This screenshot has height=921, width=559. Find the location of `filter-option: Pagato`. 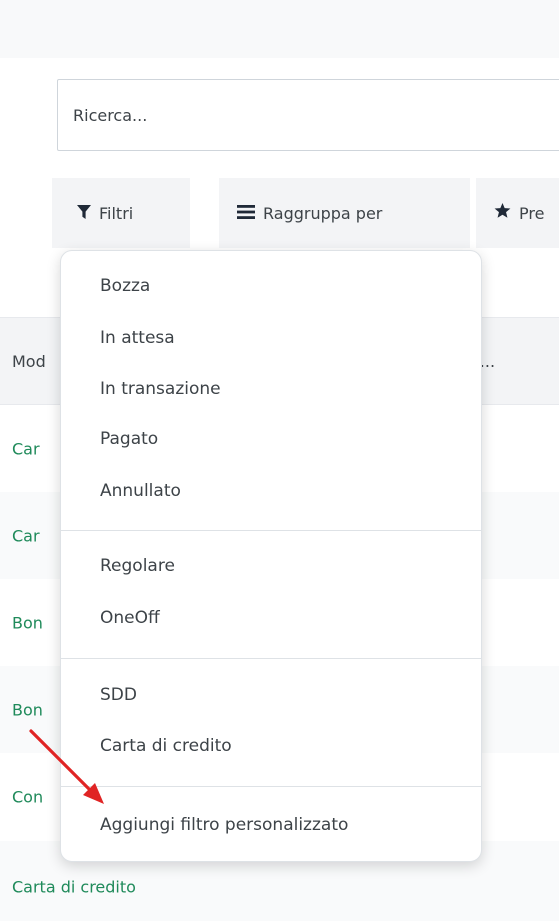

filter-option: Pagato is located at coordinates (129, 439).